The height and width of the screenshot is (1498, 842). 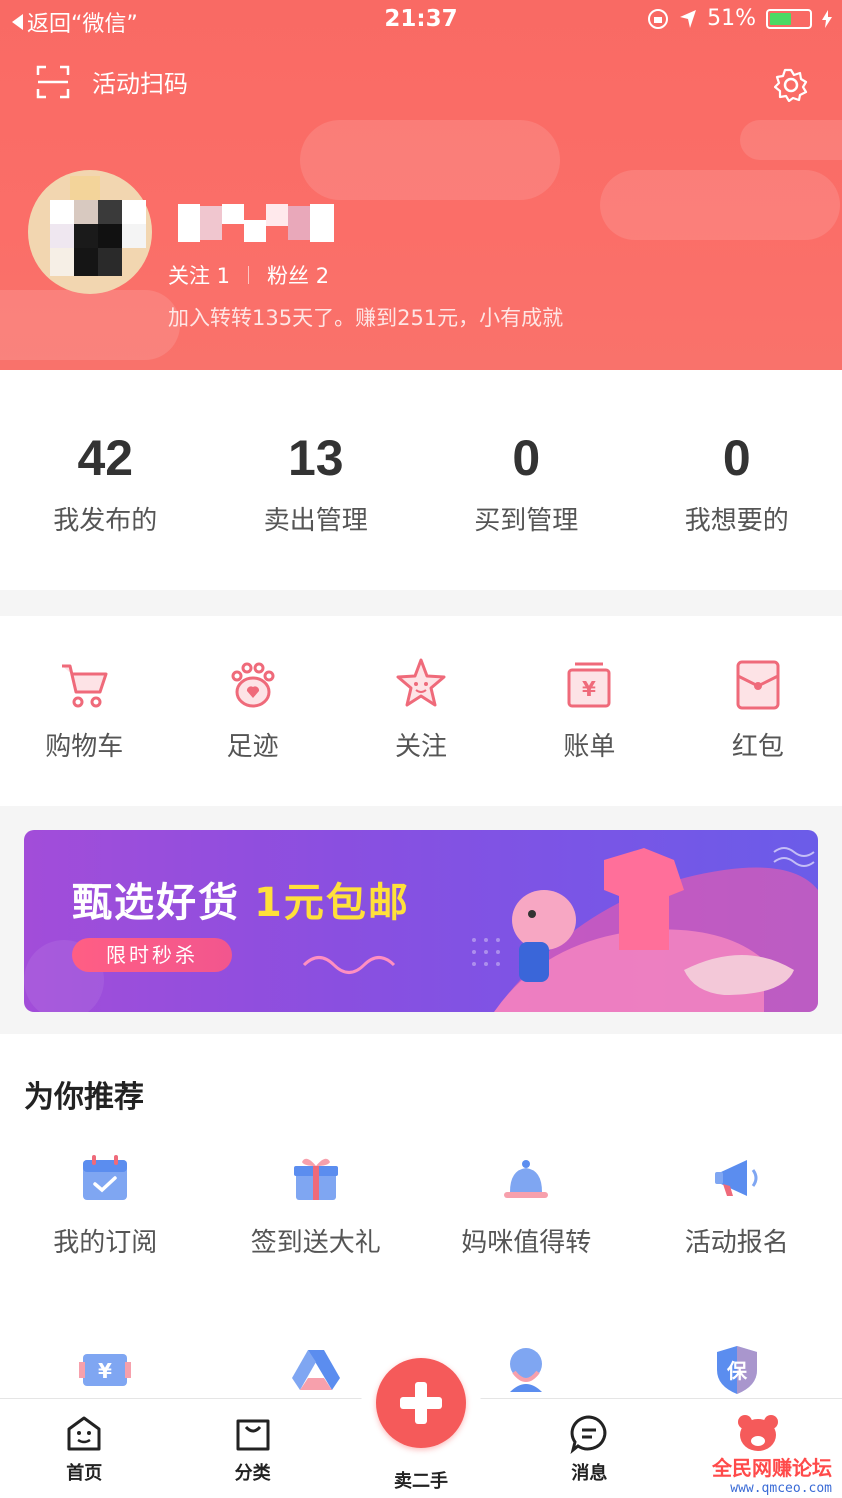 I want to click on divider, so click(x=249, y=275).